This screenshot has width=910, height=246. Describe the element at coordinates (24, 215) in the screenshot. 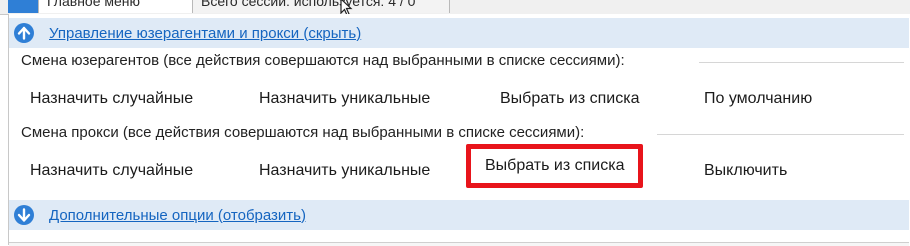

I see `chevron-down-icon` at that location.